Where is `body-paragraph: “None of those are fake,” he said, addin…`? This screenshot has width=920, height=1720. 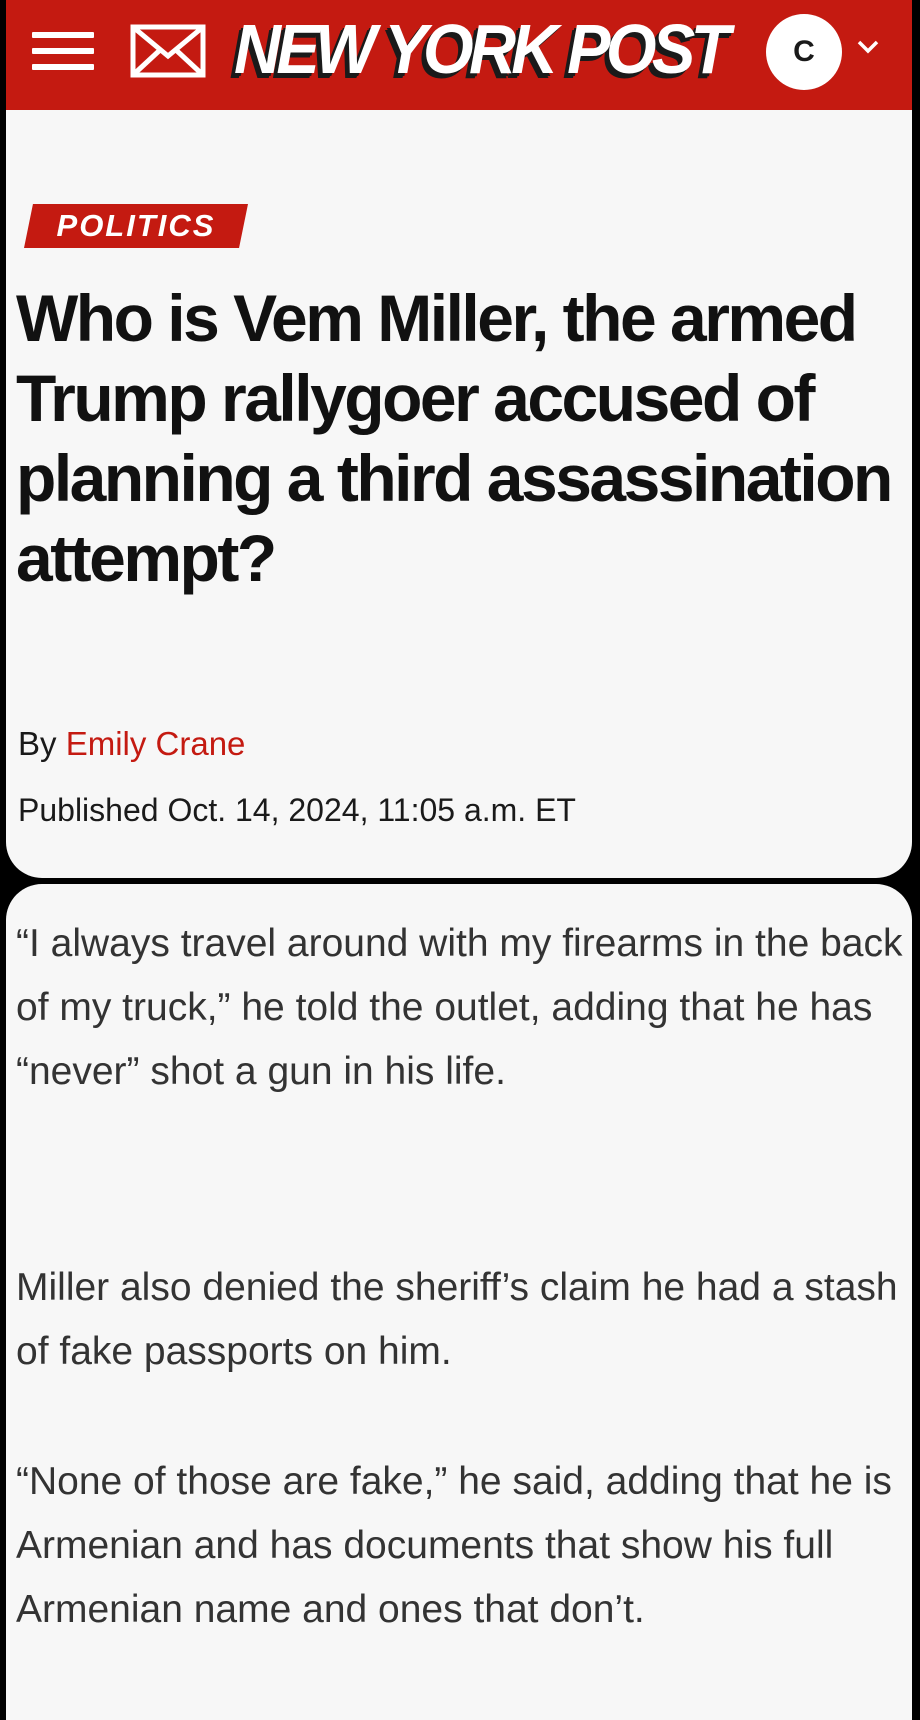 body-paragraph: “None of those are fake,” he said, addin… is located at coordinates (454, 1545).